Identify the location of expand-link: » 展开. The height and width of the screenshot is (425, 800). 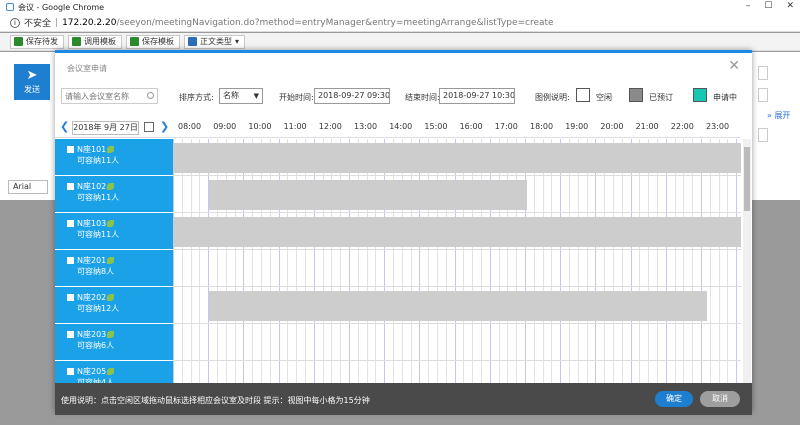
(778, 115).